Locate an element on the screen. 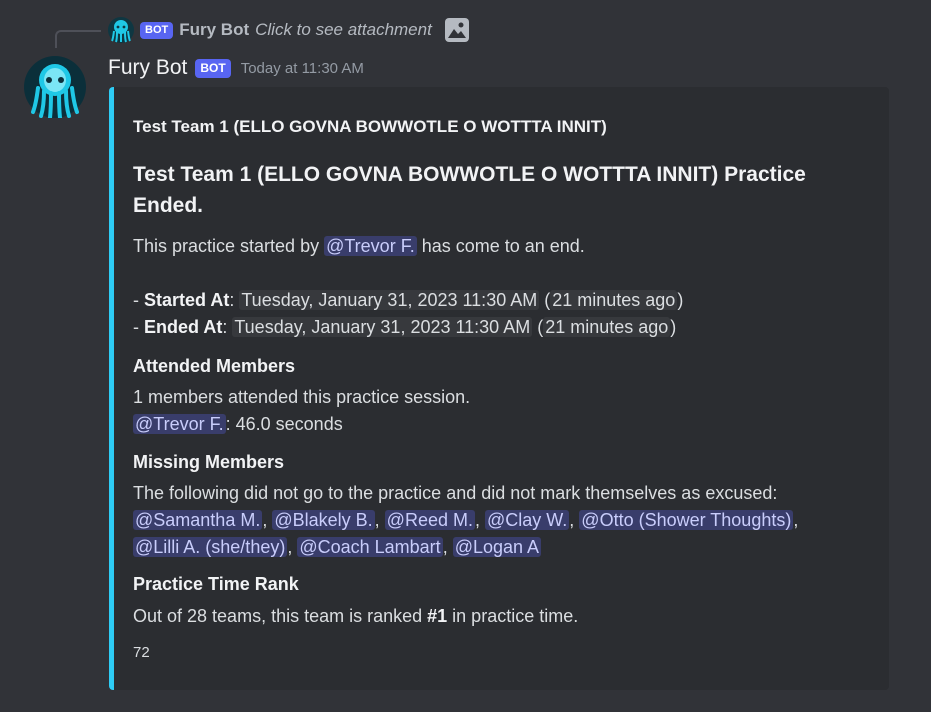 The height and width of the screenshot is (712, 931). mention-trevor-attended: @Trevor F. is located at coordinates (179, 424).